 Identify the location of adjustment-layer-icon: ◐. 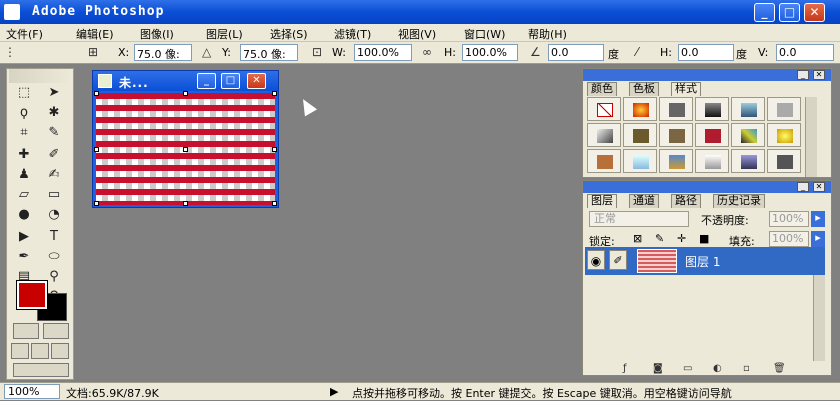
(717, 368).